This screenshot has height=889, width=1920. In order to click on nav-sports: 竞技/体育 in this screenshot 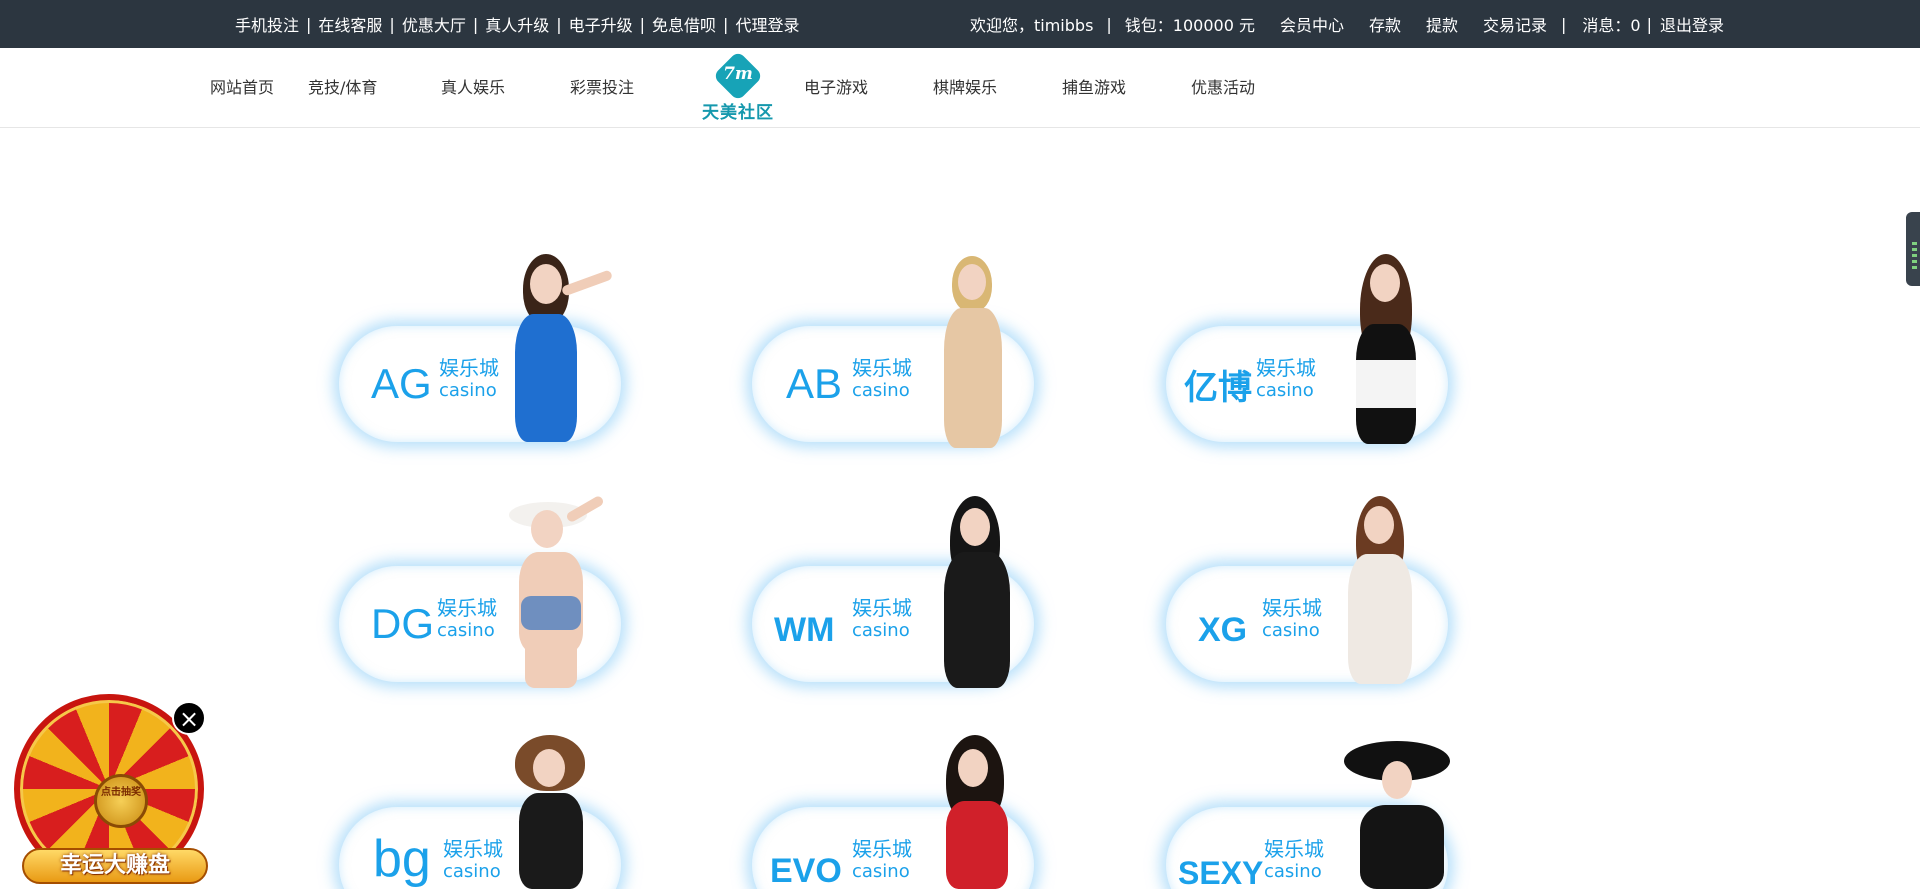, I will do `click(342, 88)`.